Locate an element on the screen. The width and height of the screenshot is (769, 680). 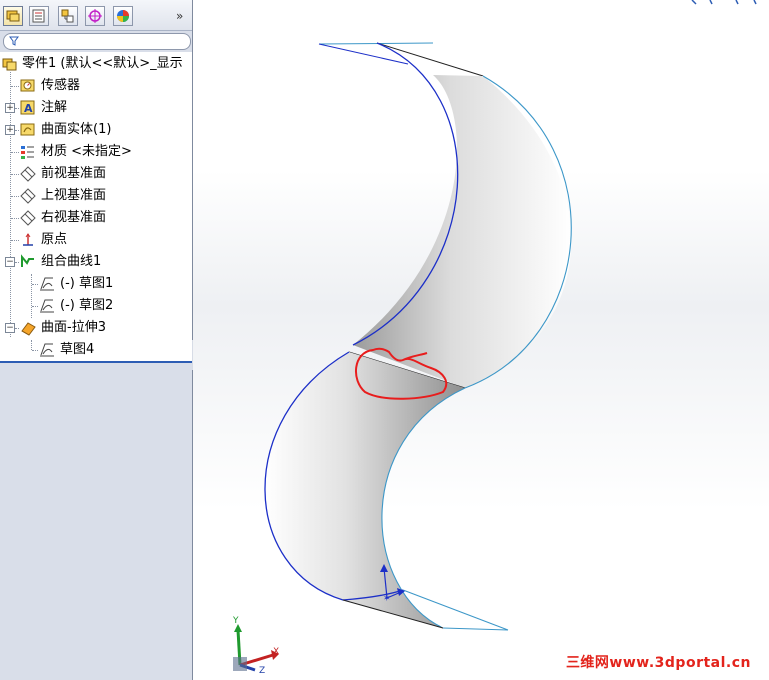
sensor-icon is located at coordinates (27, 85).